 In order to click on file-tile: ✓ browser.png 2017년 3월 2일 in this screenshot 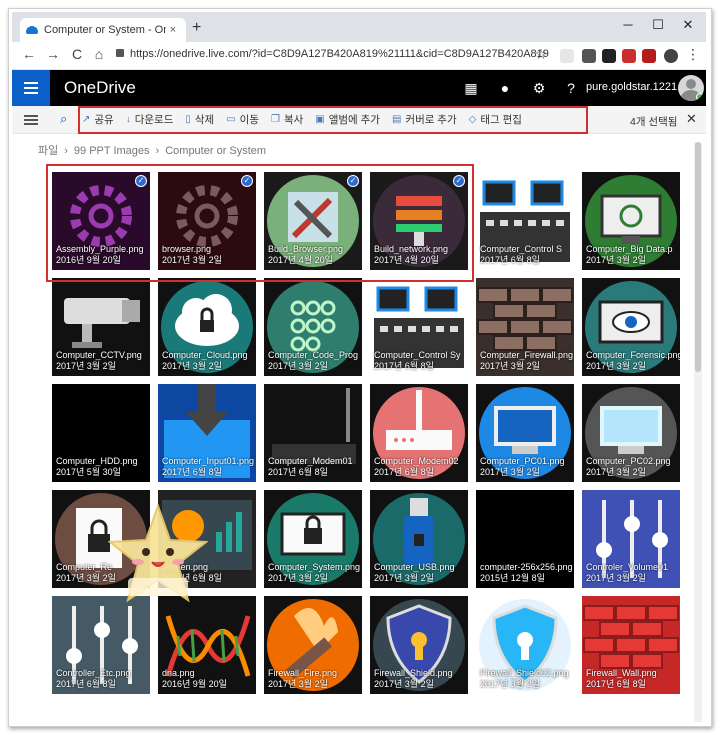, I will do `click(207, 221)`.